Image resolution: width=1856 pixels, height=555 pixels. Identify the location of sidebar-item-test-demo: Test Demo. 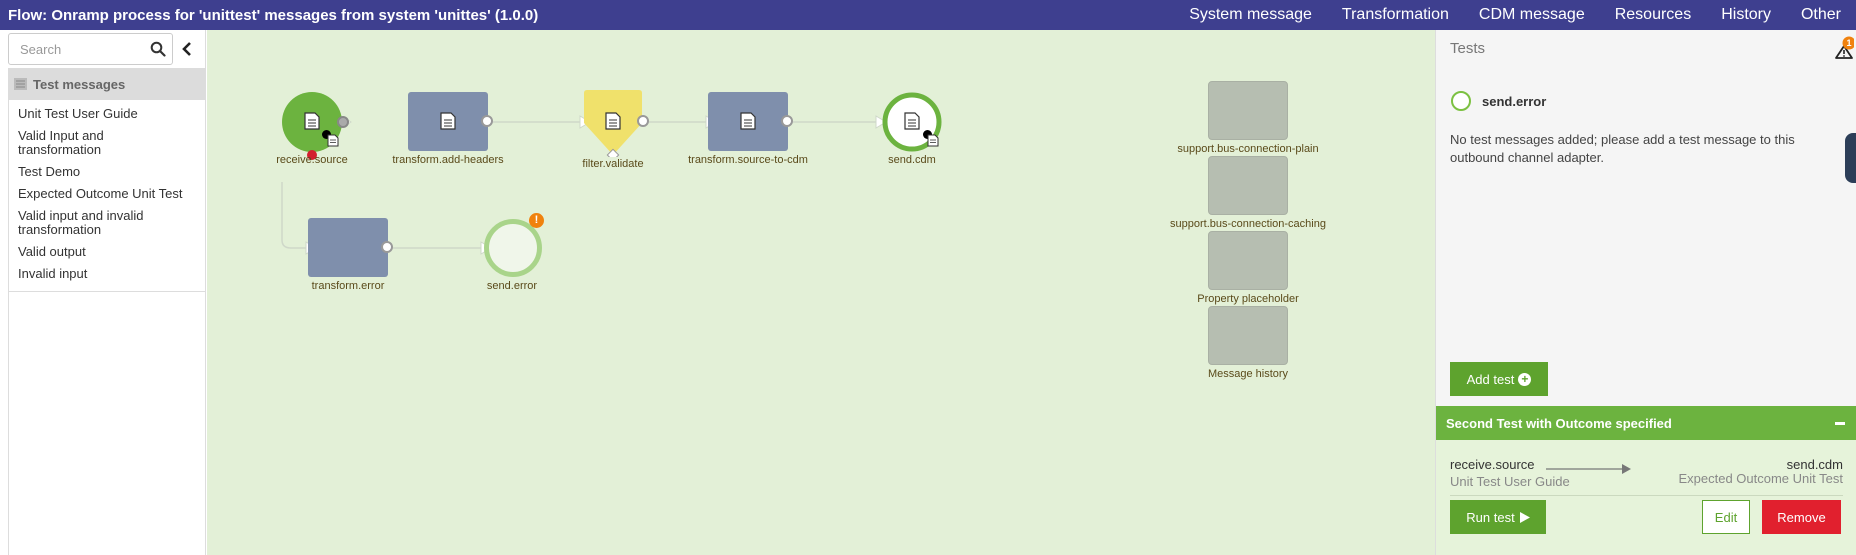
(103, 172).